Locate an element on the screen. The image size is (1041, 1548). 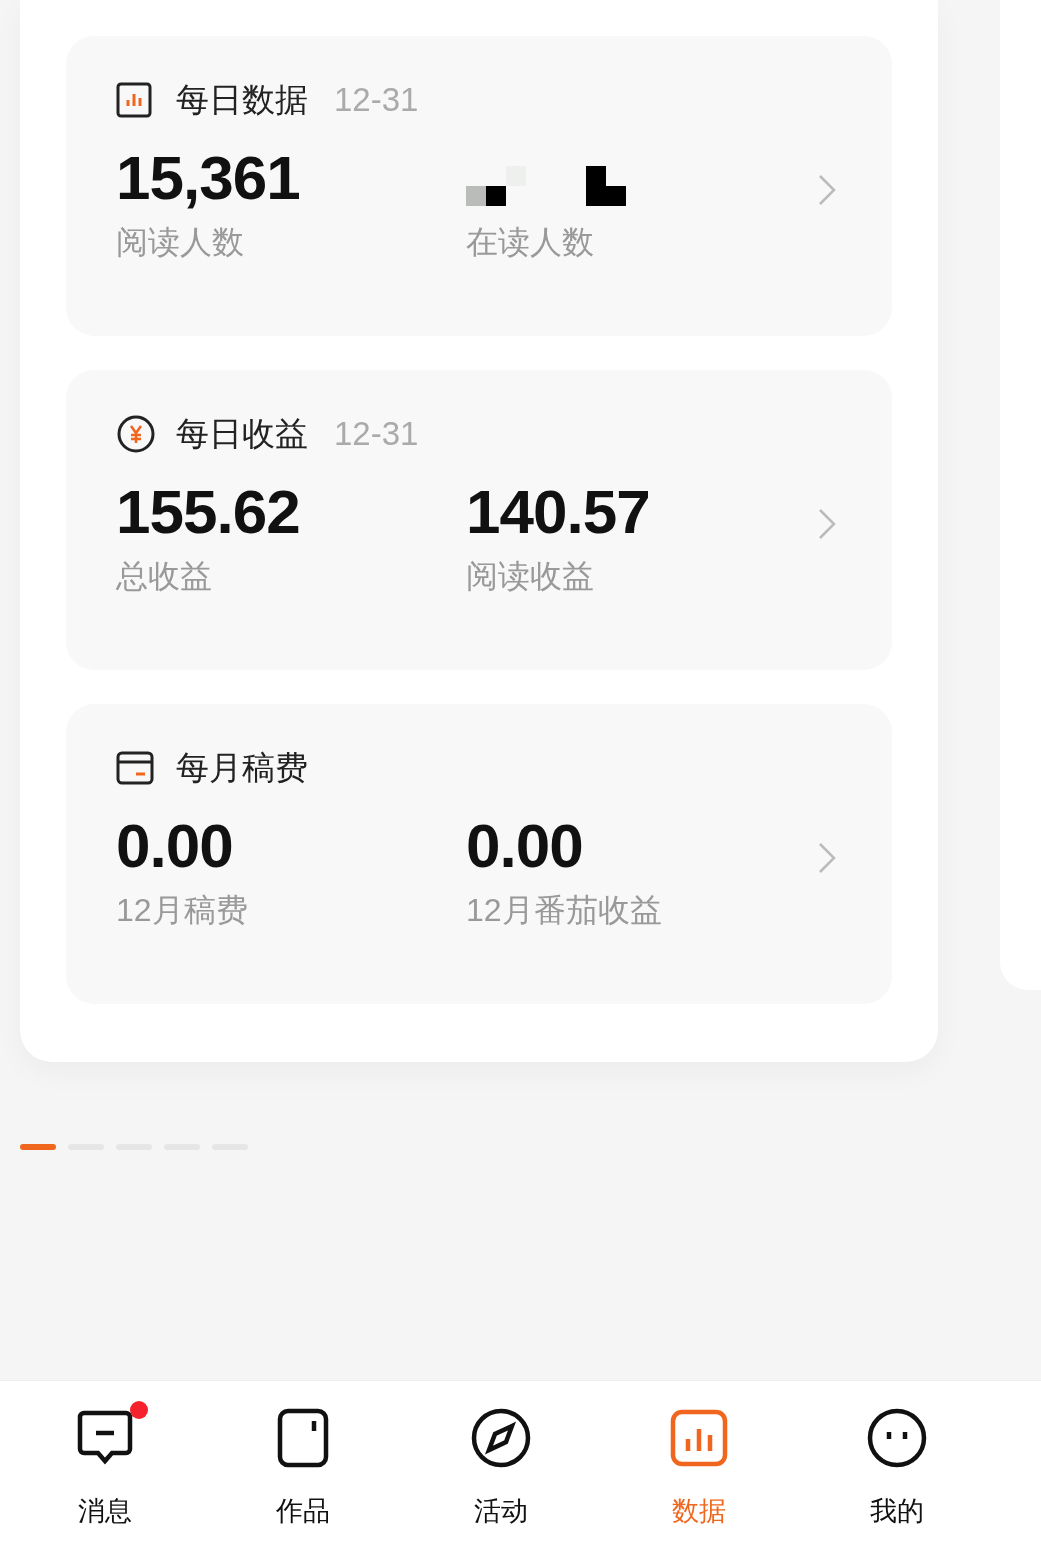
metric-value: 155.62 is located at coordinates (208, 512).